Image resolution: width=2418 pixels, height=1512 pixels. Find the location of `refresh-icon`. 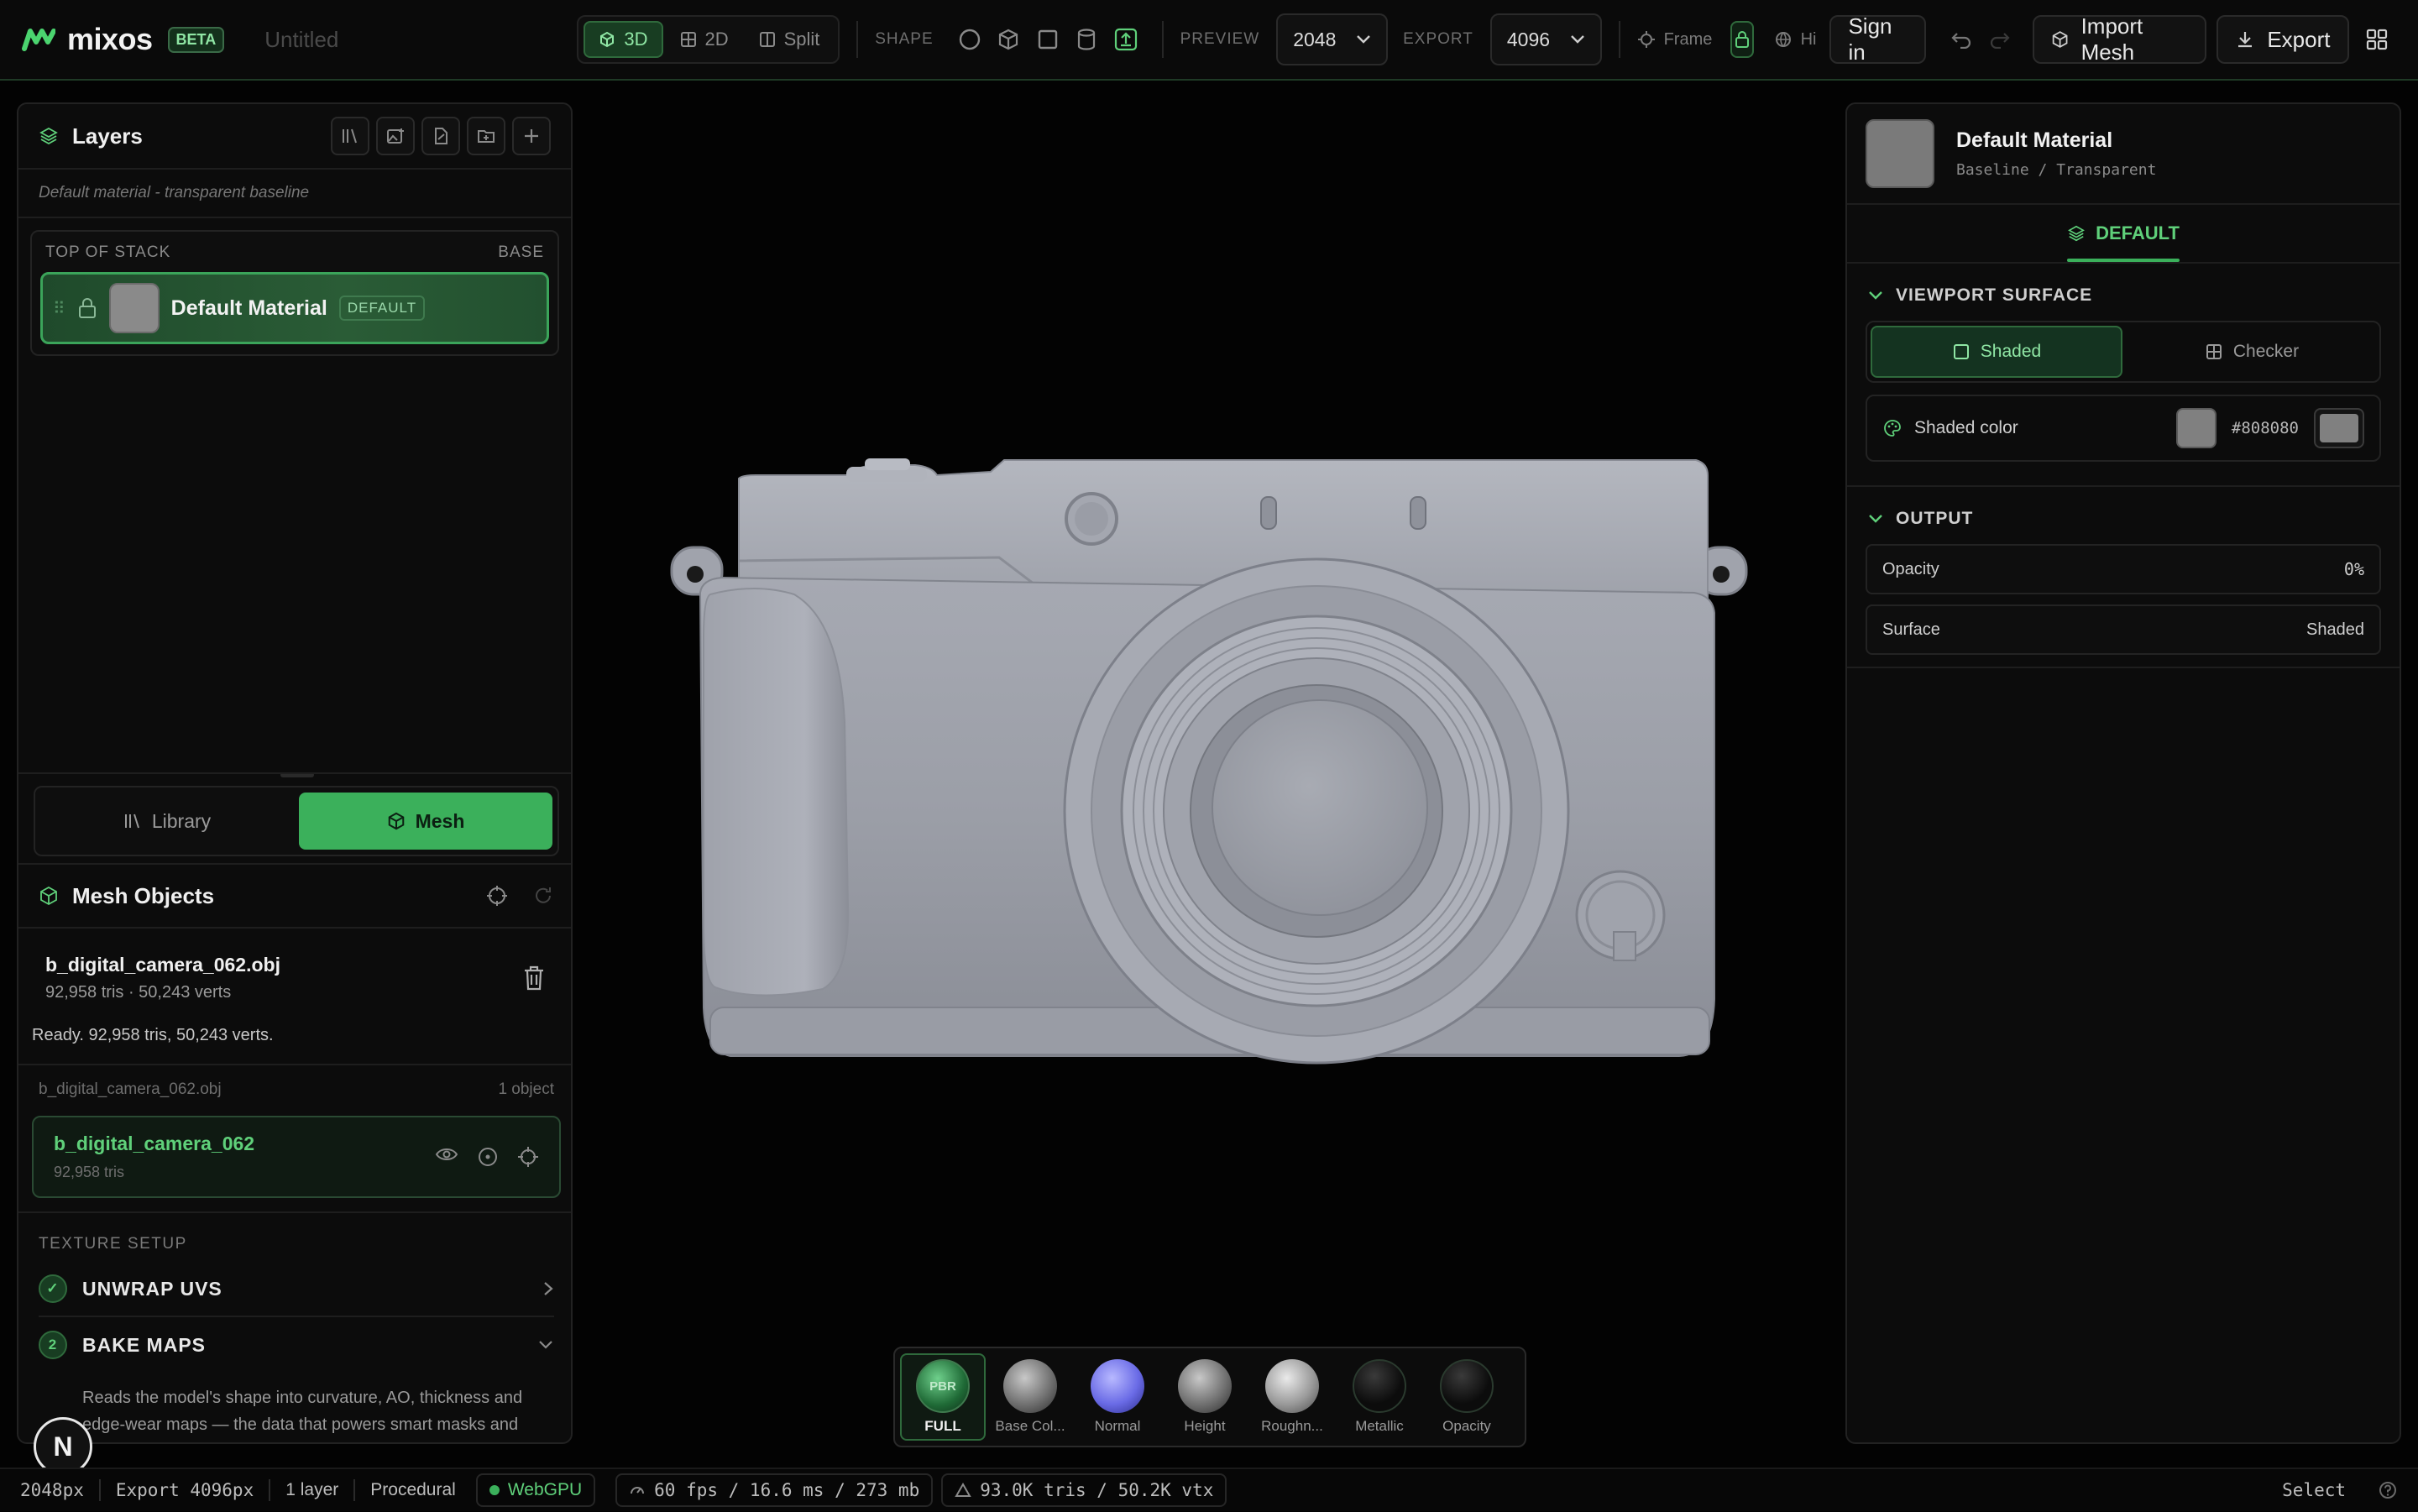

refresh-icon is located at coordinates (543, 896).